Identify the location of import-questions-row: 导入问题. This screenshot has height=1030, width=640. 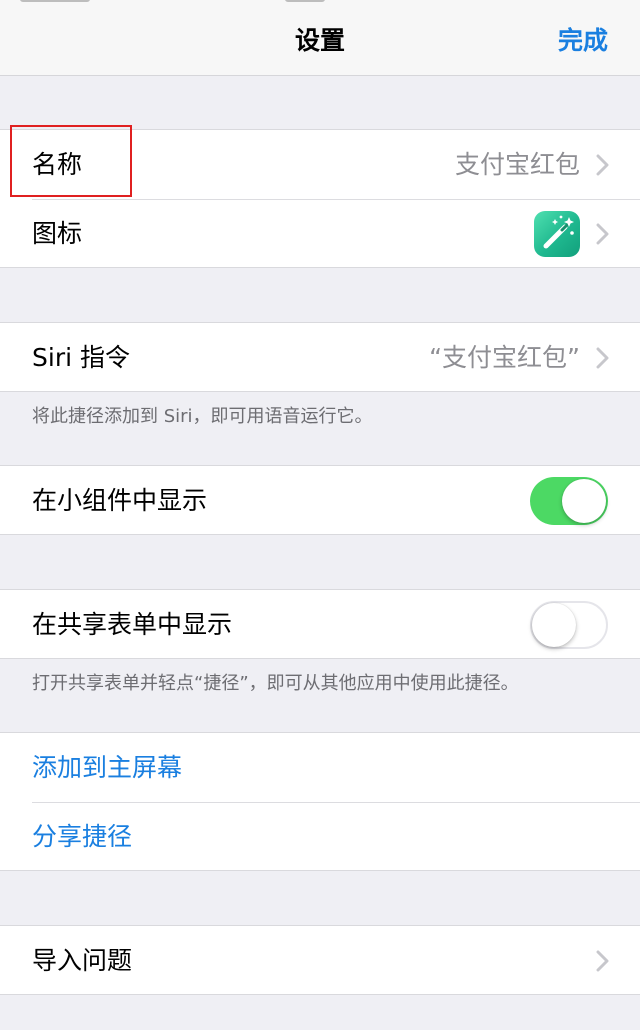
(320, 960).